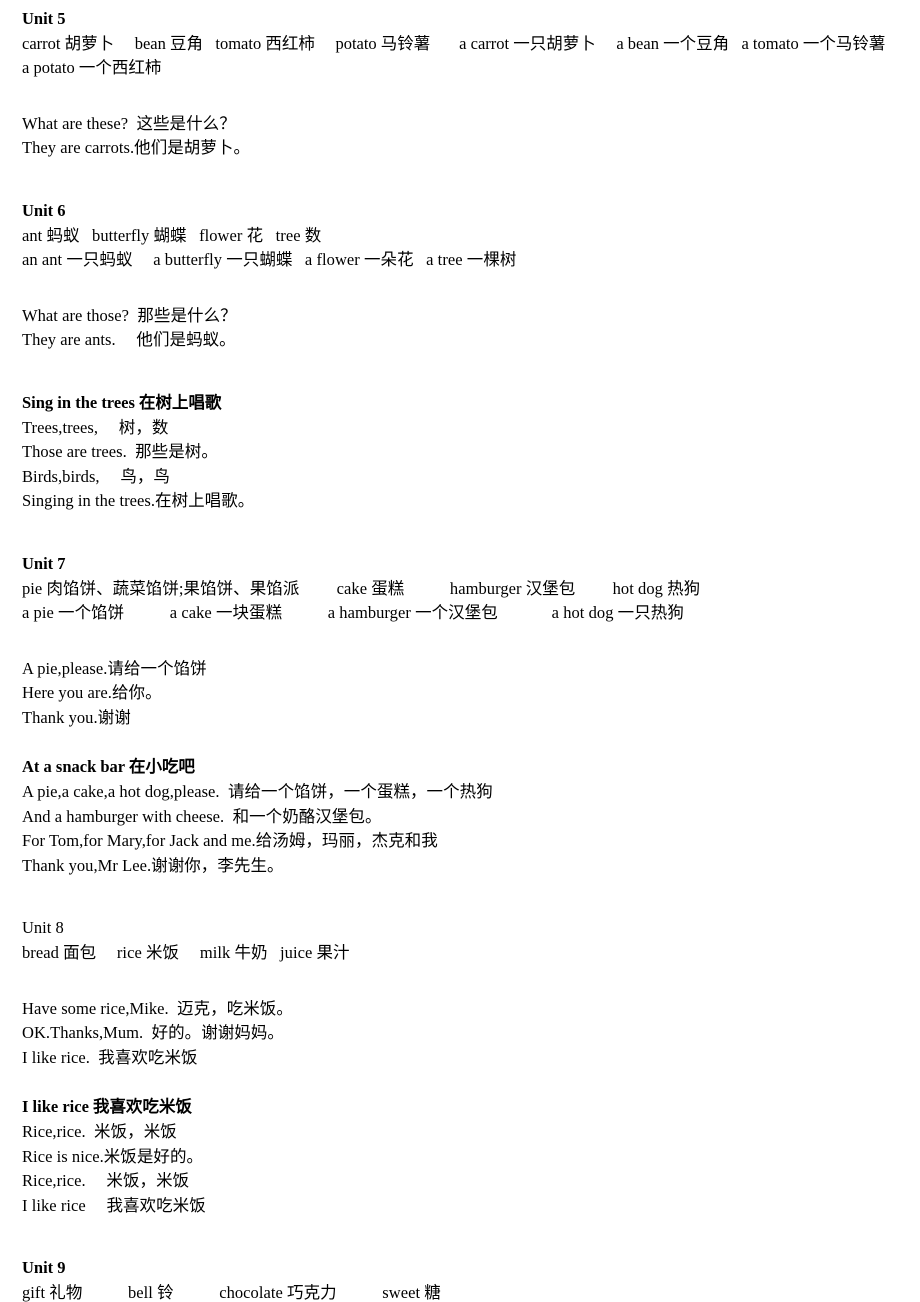 The height and width of the screenshot is (1302, 920). What do you see at coordinates (153, 1033) in the screenshot?
I see `unit-8-dialogue-line-2: OK.Thanks,Mum. 好的。谢谢妈妈。` at bounding box center [153, 1033].